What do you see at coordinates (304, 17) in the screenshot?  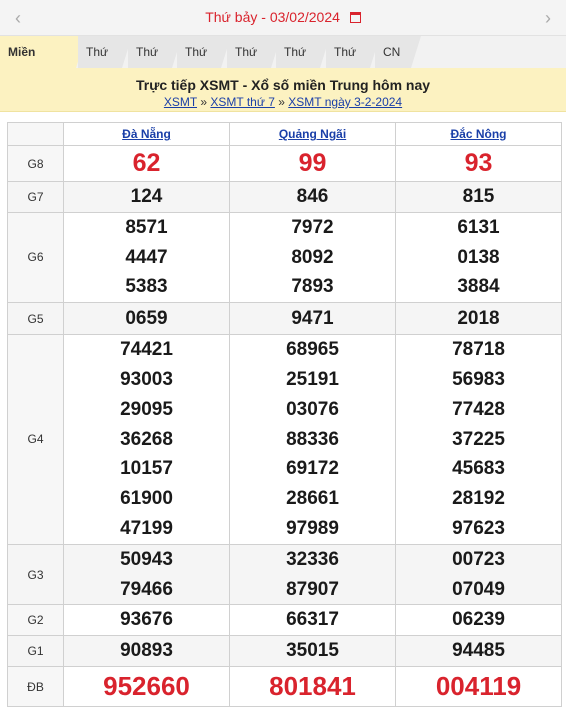 I see `date-value: 03/02/2024` at bounding box center [304, 17].